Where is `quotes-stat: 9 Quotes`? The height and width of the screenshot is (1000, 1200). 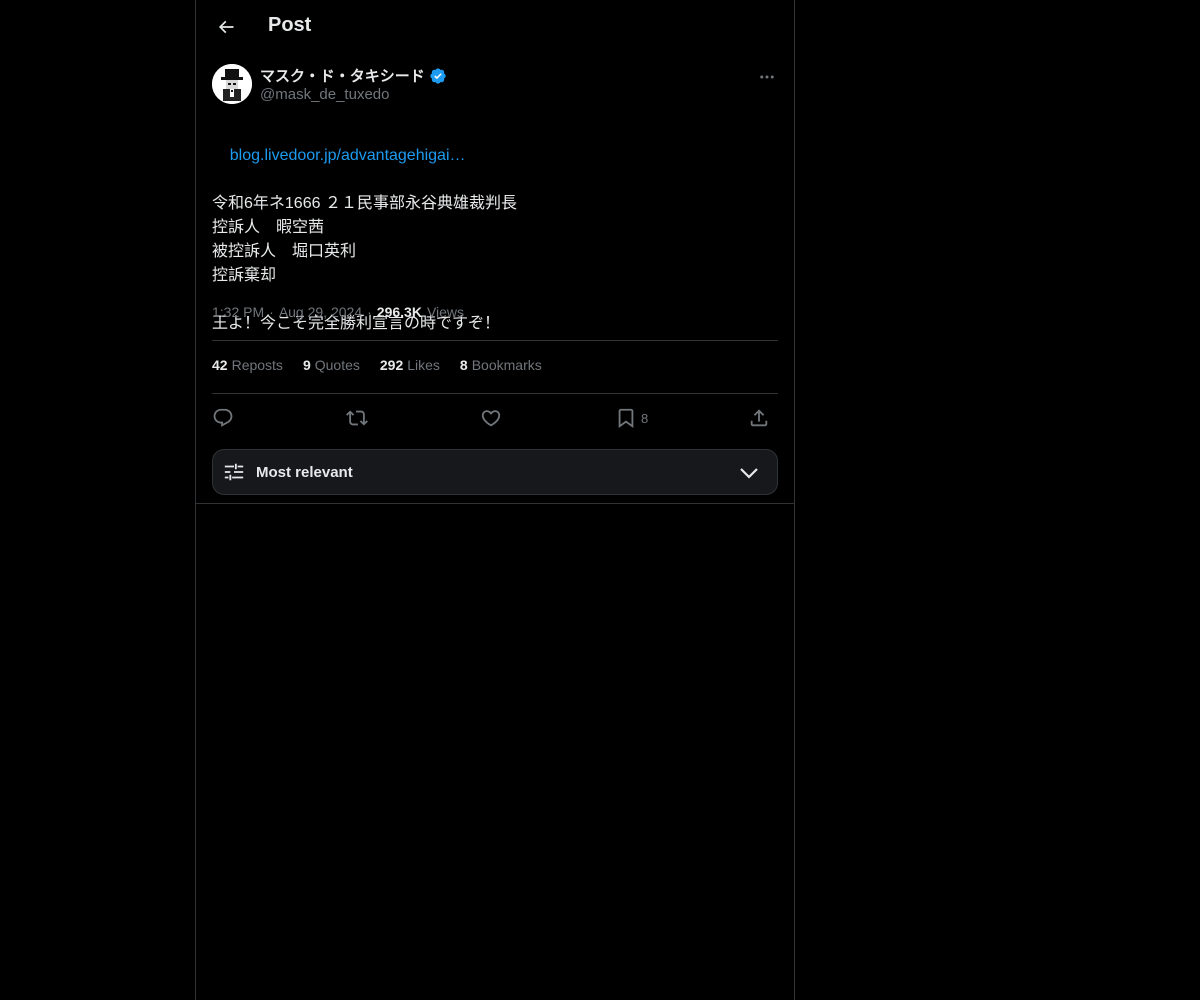 quotes-stat: 9 Quotes is located at coordinates (331, 365).